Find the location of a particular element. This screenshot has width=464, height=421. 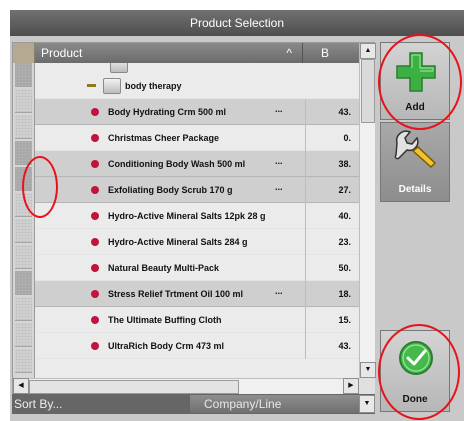

details-button: Details is located at coordinates (415, 162).